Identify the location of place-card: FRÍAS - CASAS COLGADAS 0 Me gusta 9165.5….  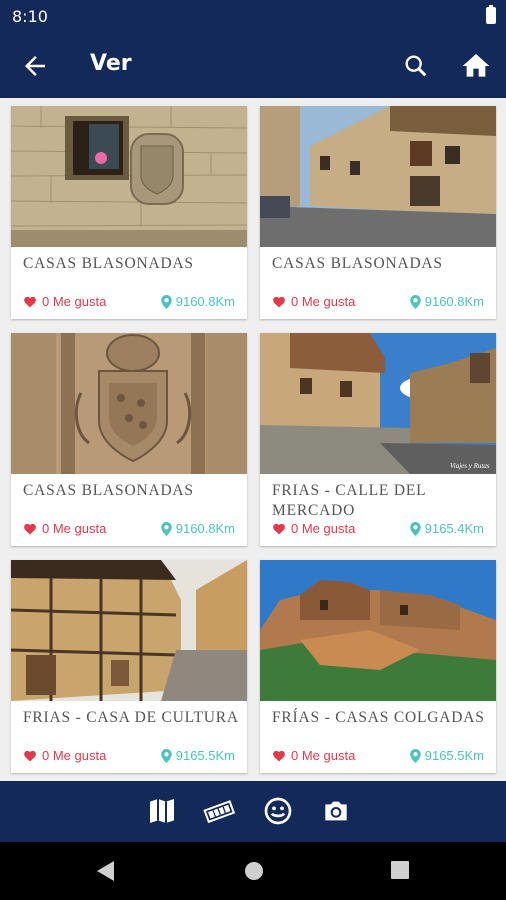
(378, 666).